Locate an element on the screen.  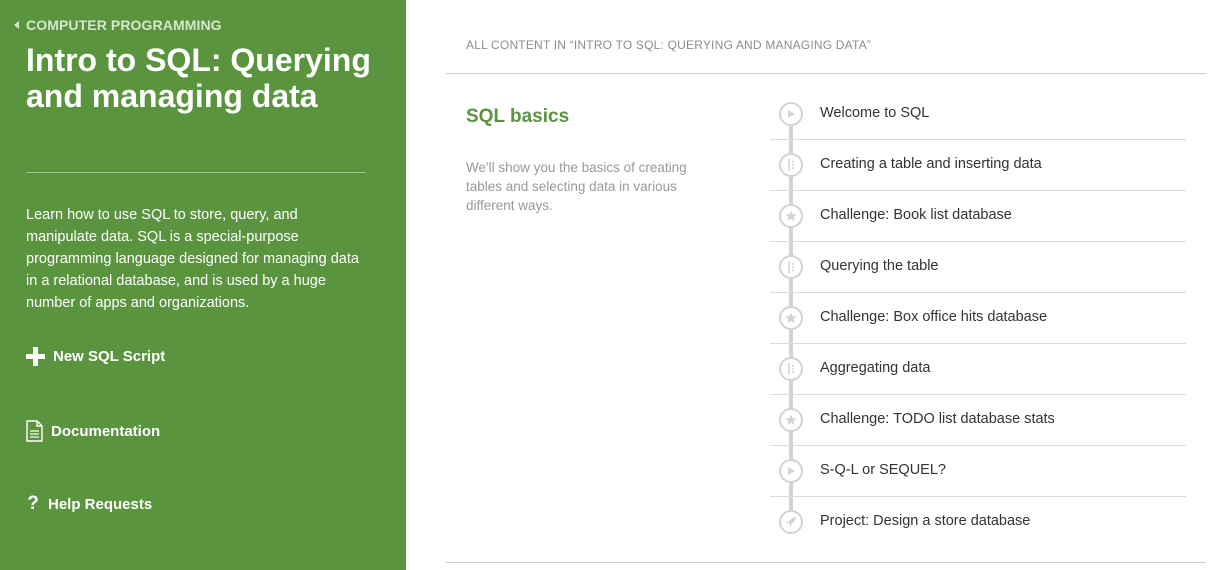
help-requests-label: Help Requests is located at coordinates (100, 504).